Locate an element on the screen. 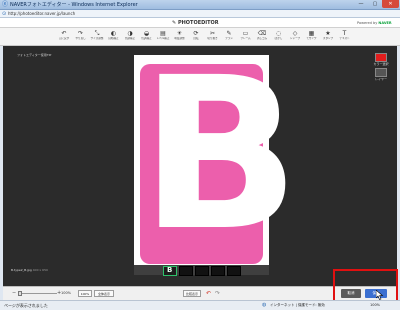 The height and width of the screenshot is (310, 400). tool-icon: ◐ is located at coordinates (113, 33).